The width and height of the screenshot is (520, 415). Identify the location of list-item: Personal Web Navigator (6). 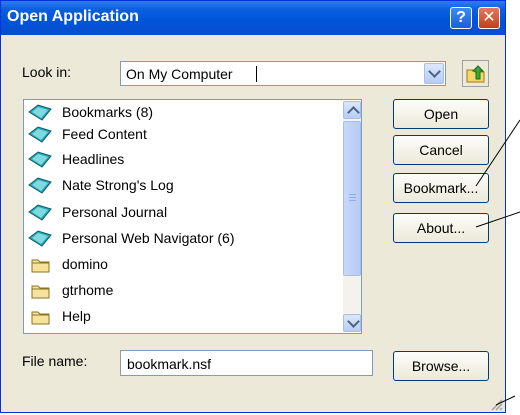
(183, 238).